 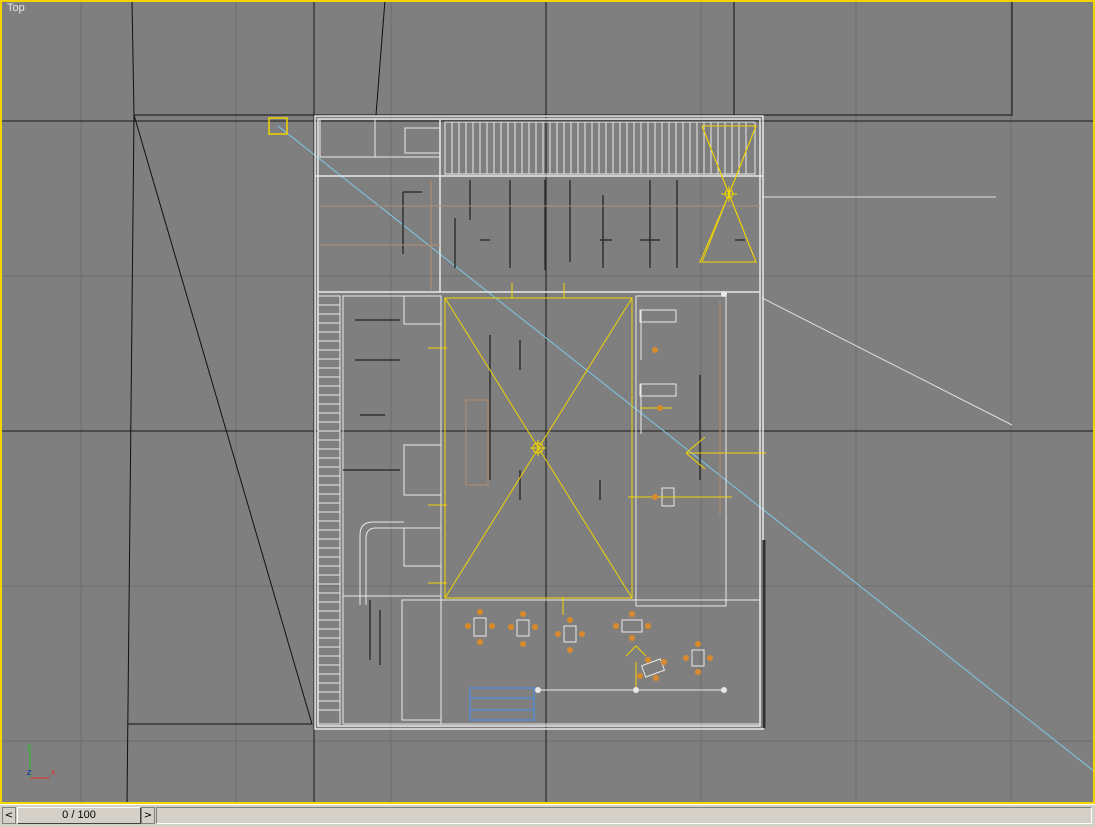 I want to click on axis-x-label: x, so click(x=53, y=772).